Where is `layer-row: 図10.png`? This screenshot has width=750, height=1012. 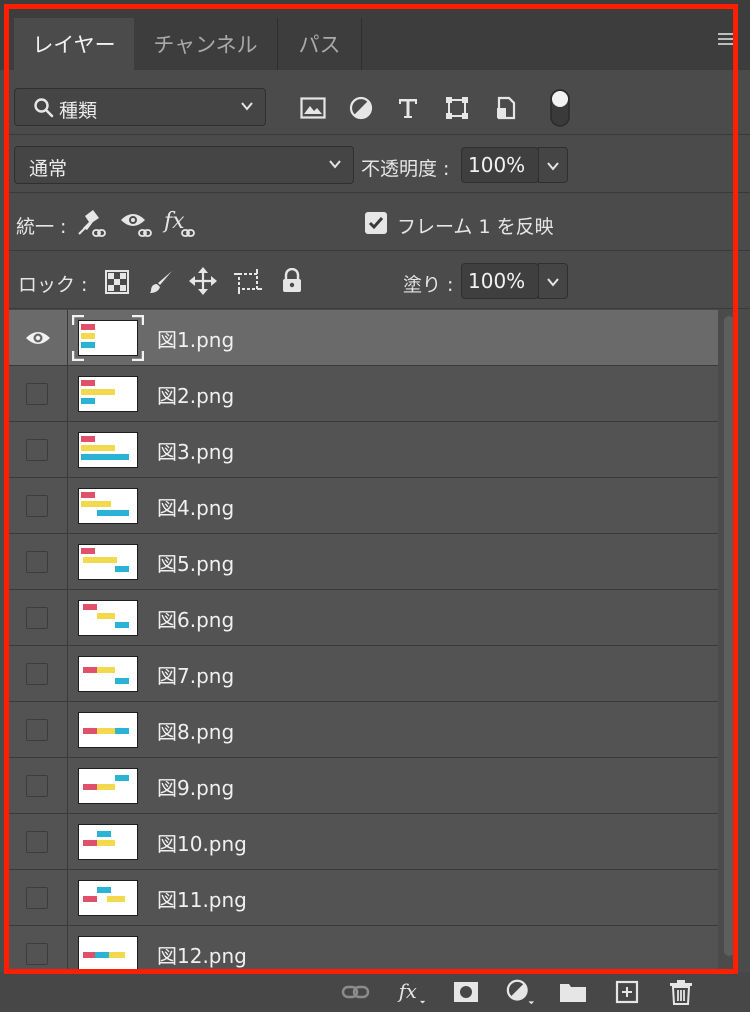 layer-row: 図10.png is located at coordinates (363, 842).